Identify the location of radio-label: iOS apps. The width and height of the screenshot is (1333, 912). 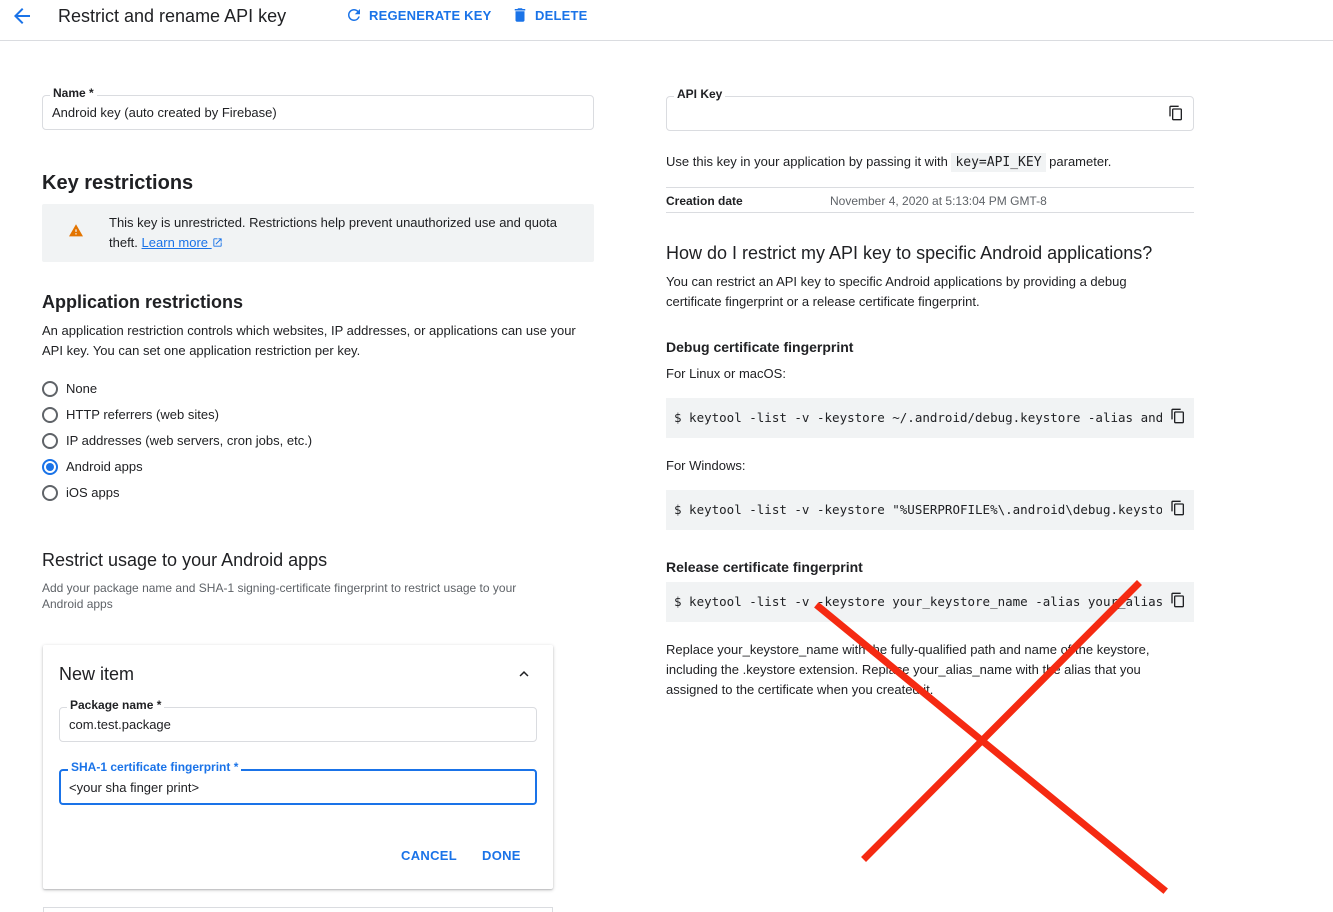
(93, 492).